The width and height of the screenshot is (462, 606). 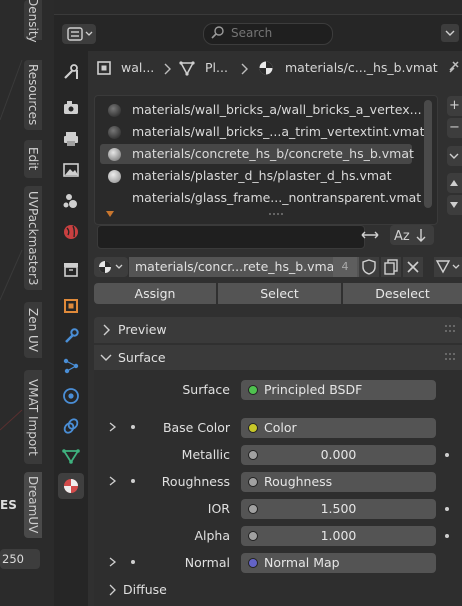 I want to click on close-icon, so click(x=413, y=267).